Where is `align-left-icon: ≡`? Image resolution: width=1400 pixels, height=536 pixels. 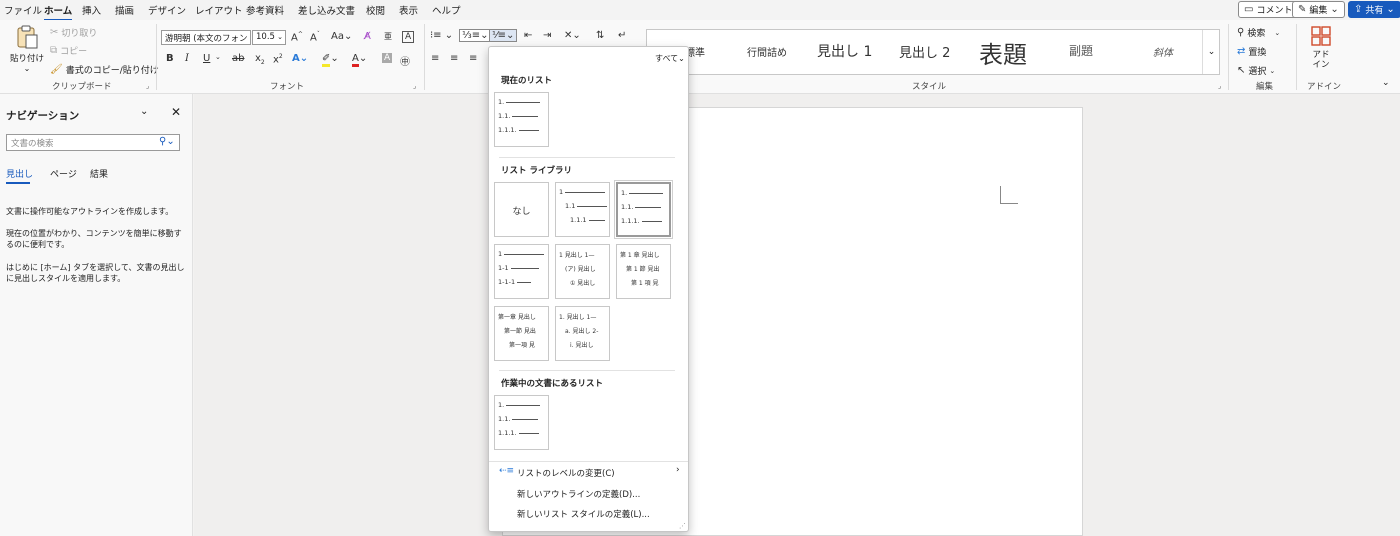 align-left-icon: ≡ is located at coordinates (435, 58).